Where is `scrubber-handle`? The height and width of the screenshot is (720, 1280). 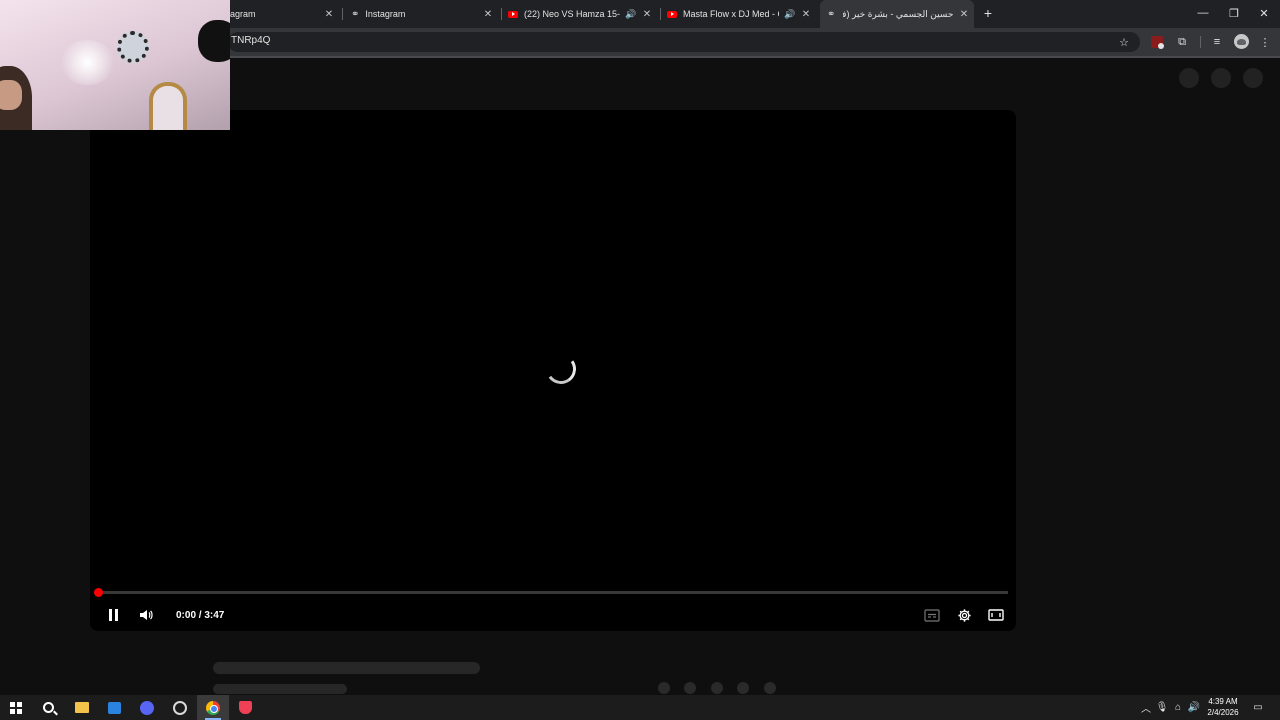 scrubber-handle is located at coordinates (98, 592).